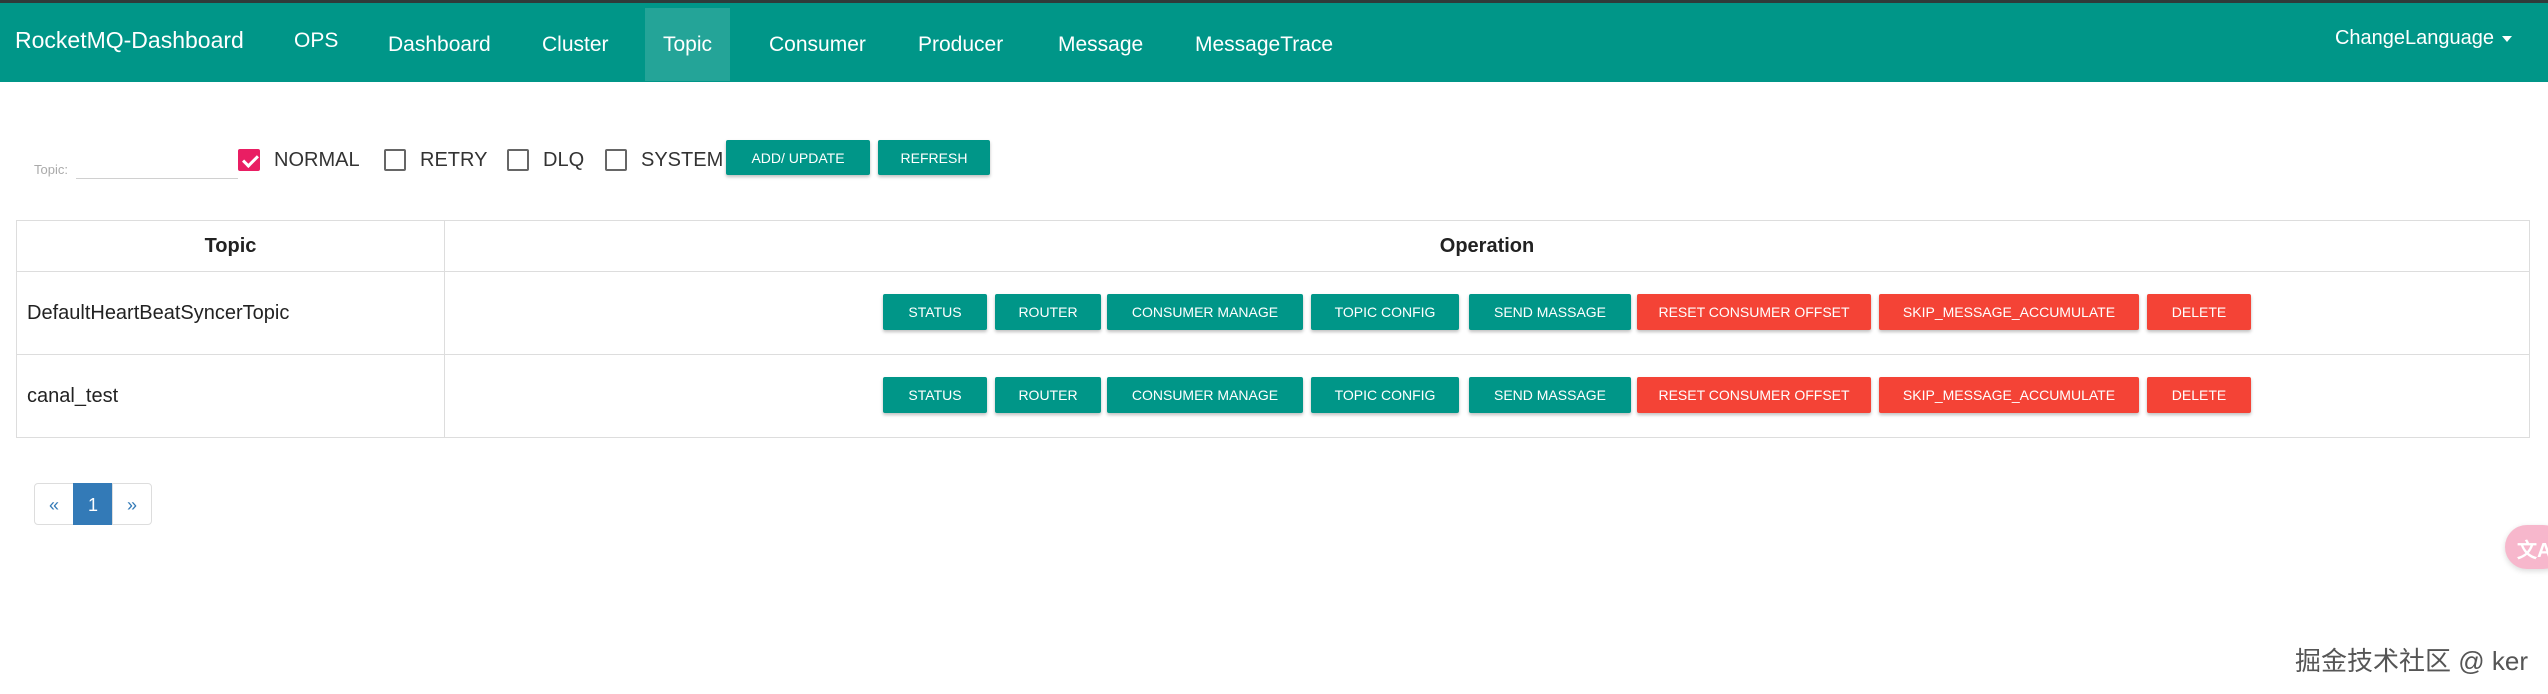 The image size is (2548, 694). Describe the element at coordinates (230, 246) in the screenshot. I see `header-topic: Topic` at that location.